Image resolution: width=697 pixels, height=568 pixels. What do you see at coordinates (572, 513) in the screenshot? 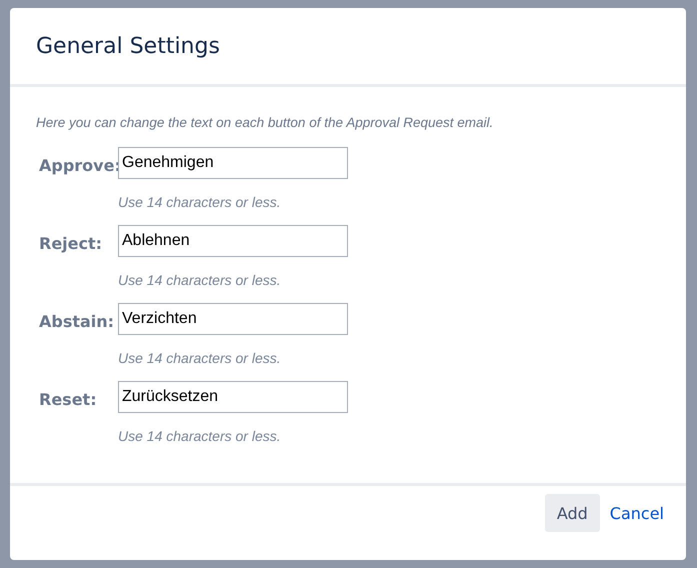
I see `add-button: Add` at bounding box center [572, 513].